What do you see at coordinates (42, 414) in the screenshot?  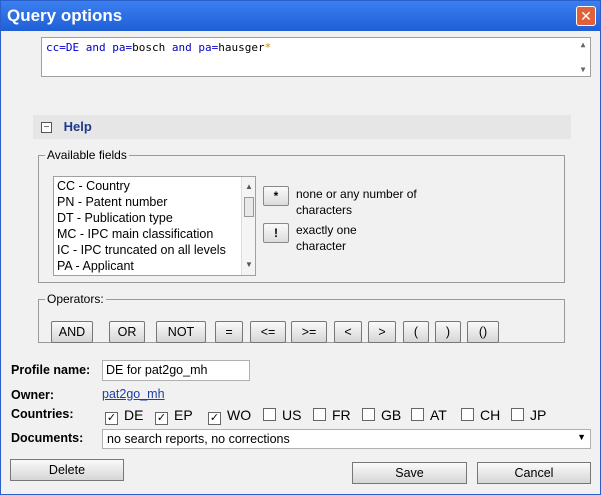 I see `countries-label: Countries:` at bounding box center [42, 414].